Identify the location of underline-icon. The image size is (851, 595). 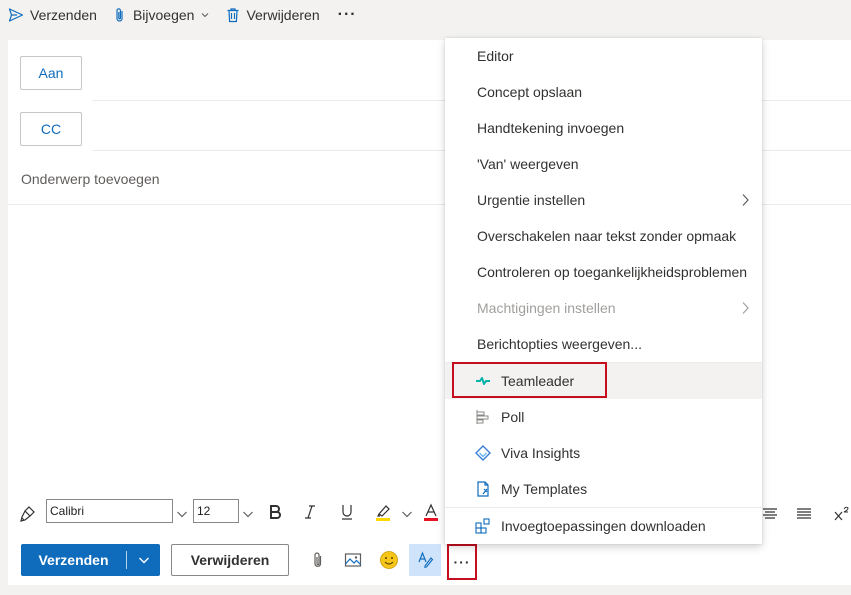
(347, 512).